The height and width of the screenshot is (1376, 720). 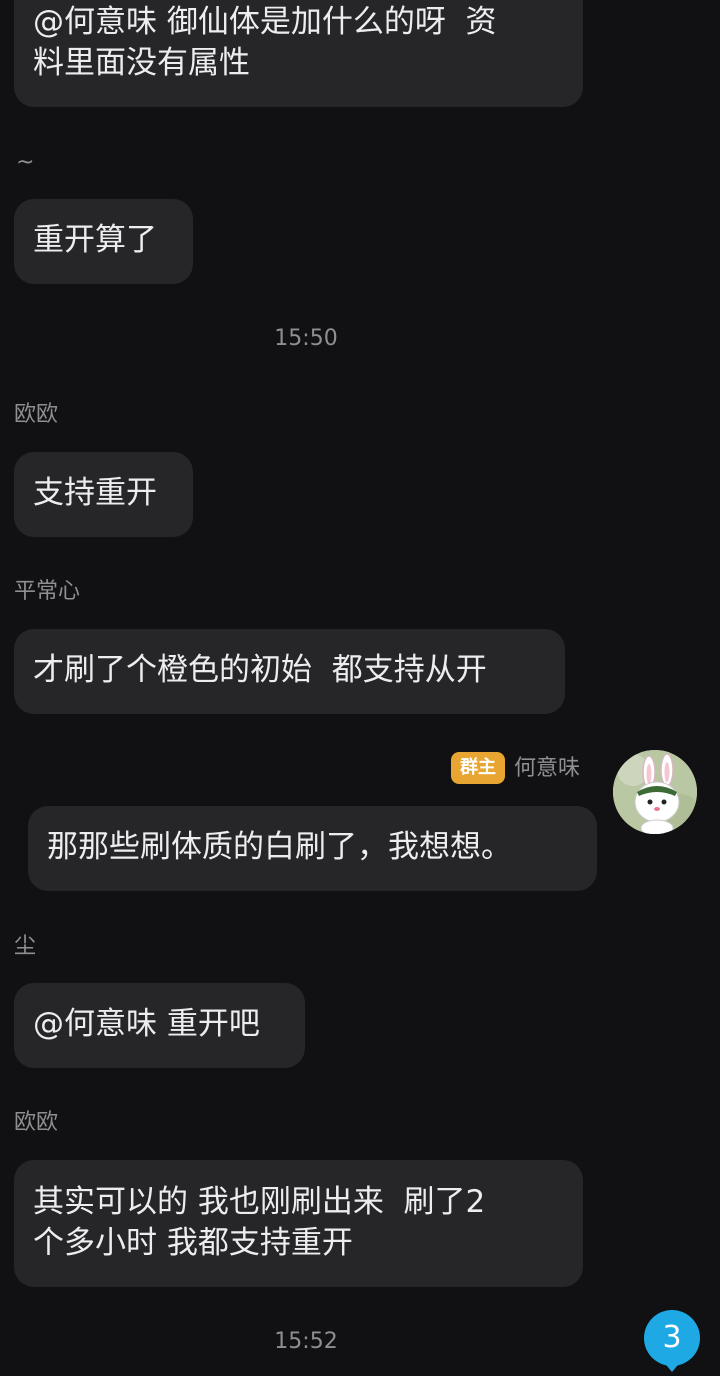 What do you see at coordinates (103, 241) in the screenshot?
I see `message-bubble: 重开算了` at bounding box center [103, 241].